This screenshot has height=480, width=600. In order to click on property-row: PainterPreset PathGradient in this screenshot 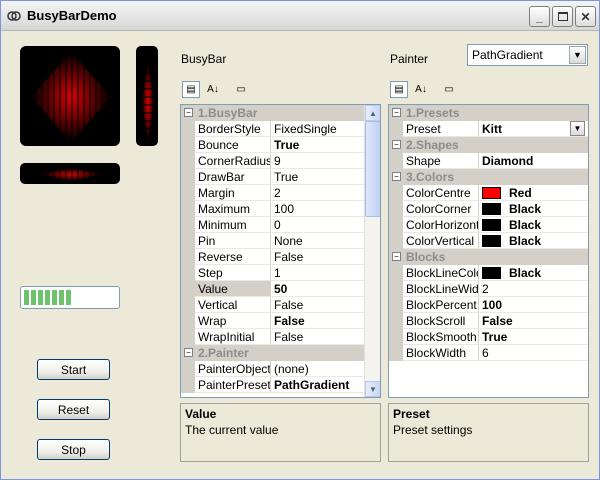, I will do `click(272, 385)`.